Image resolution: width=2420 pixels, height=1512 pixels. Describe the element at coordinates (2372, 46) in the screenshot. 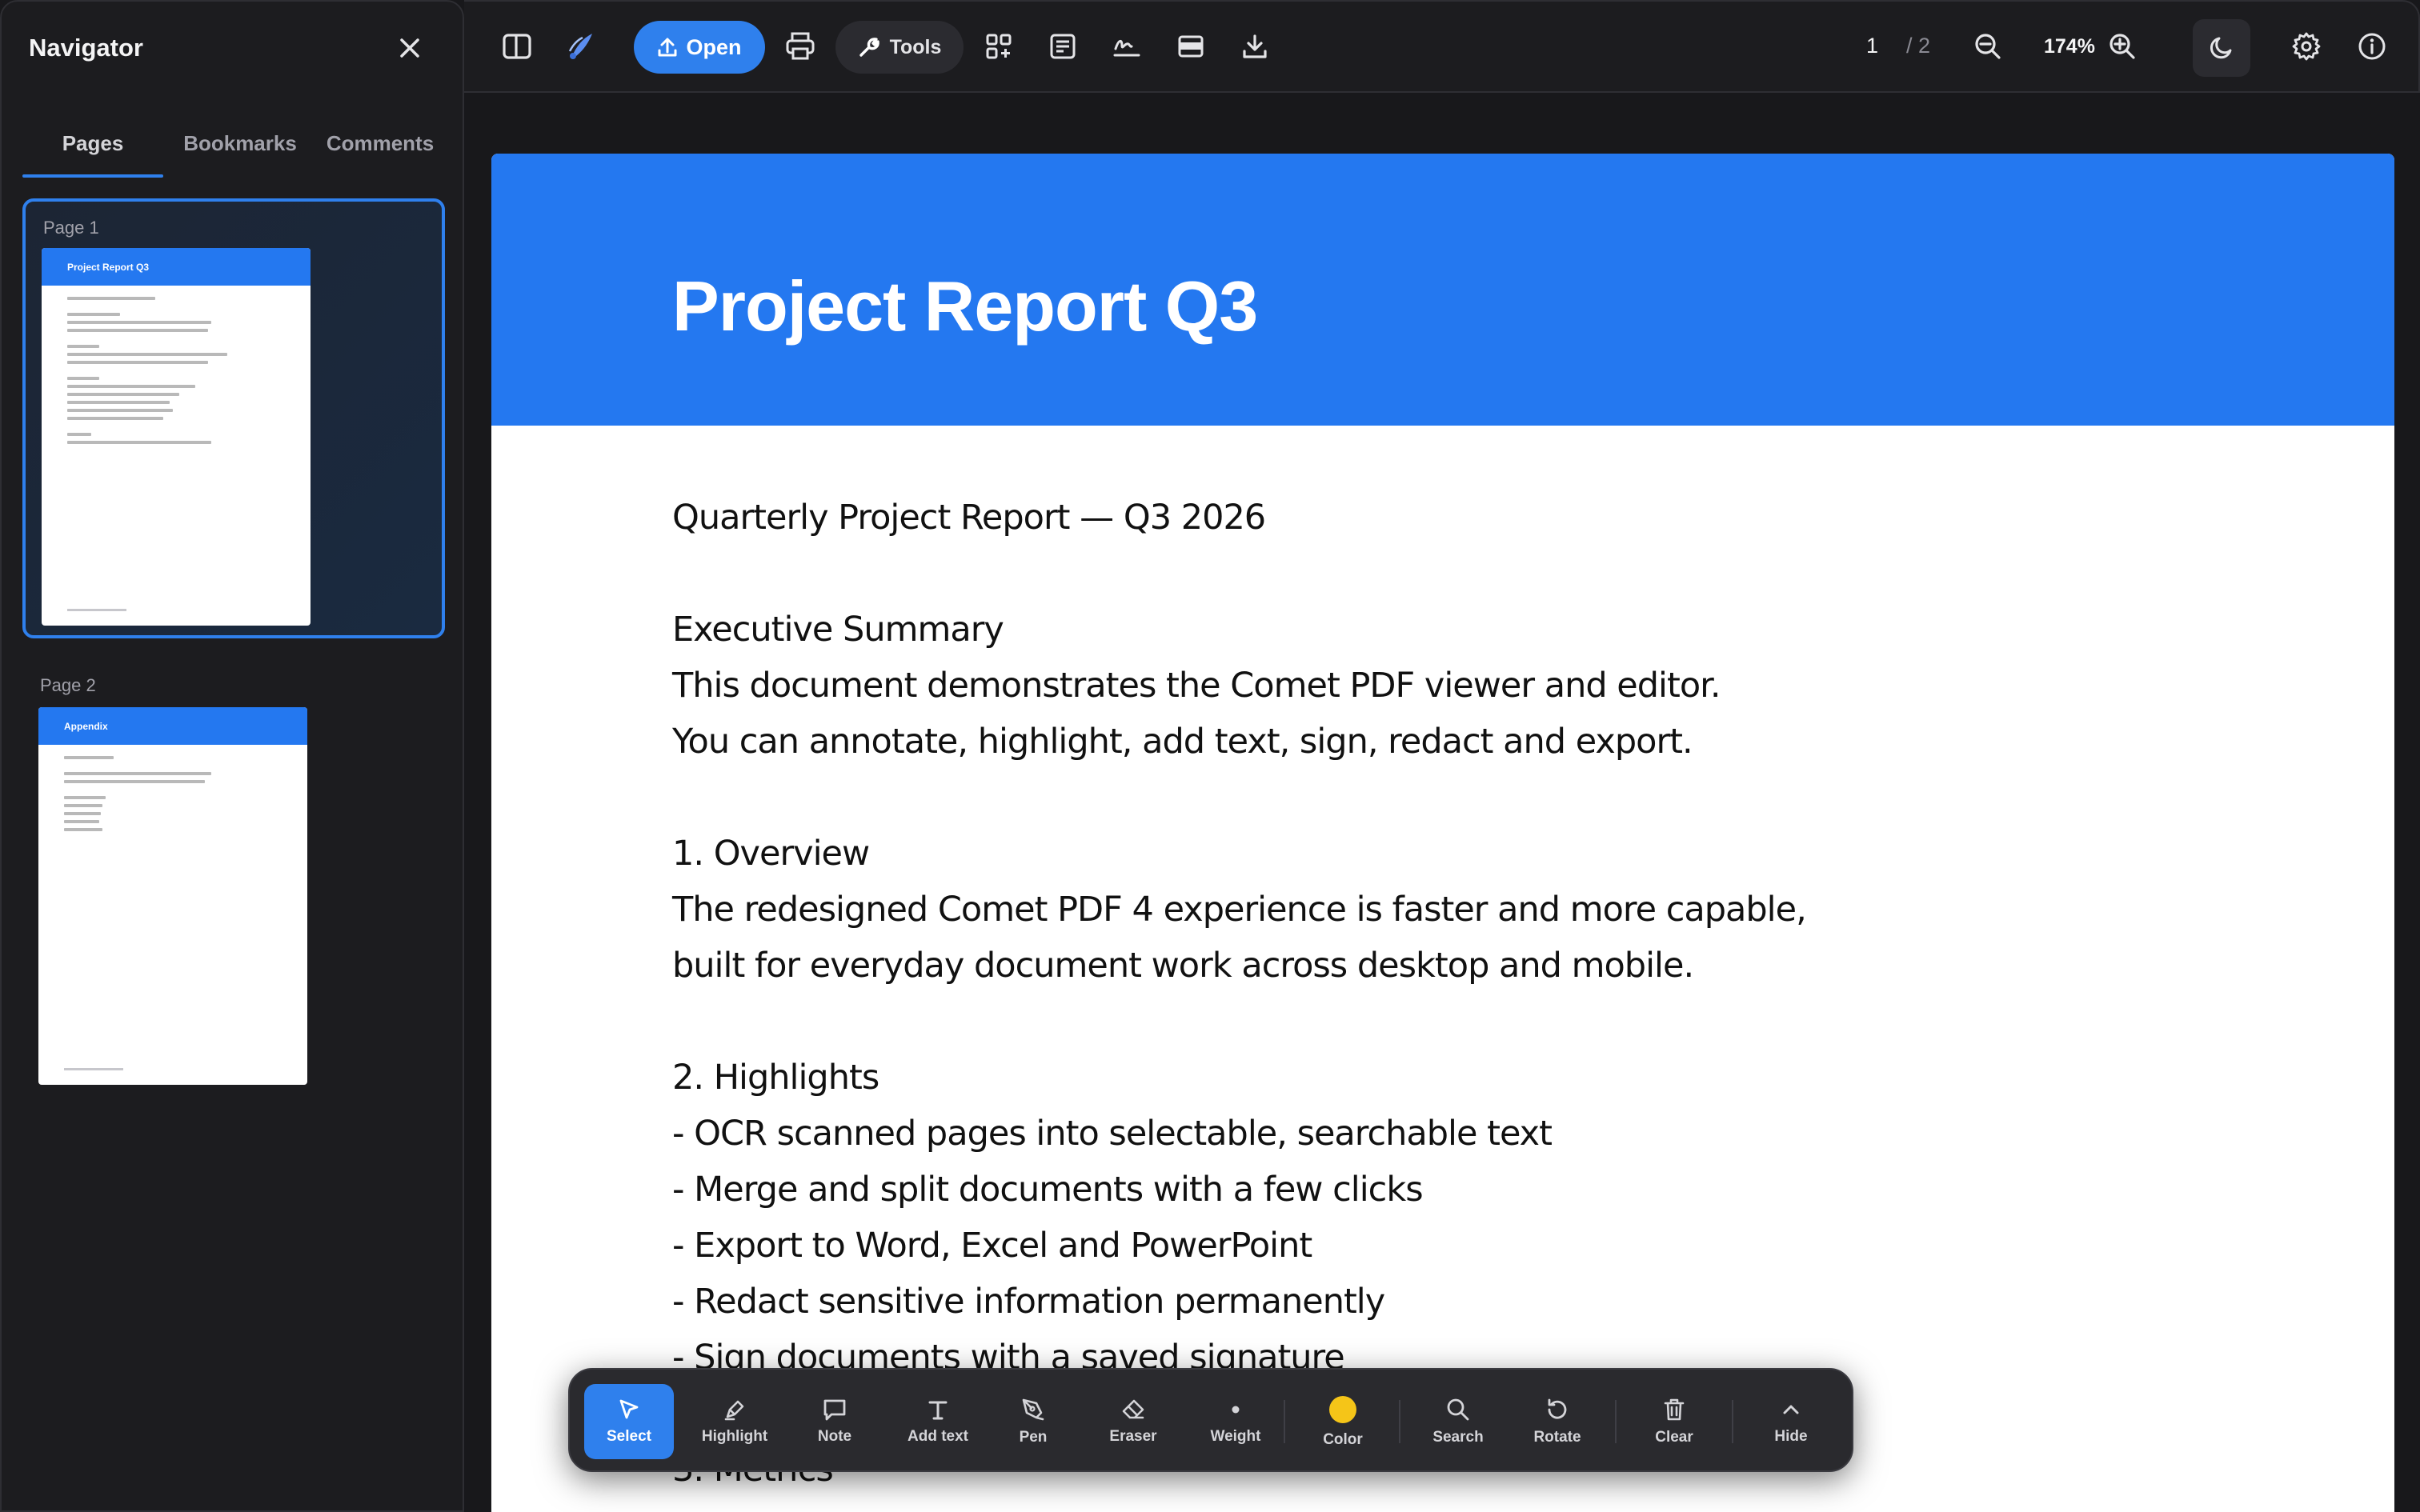

I see `info-icon` at that location.